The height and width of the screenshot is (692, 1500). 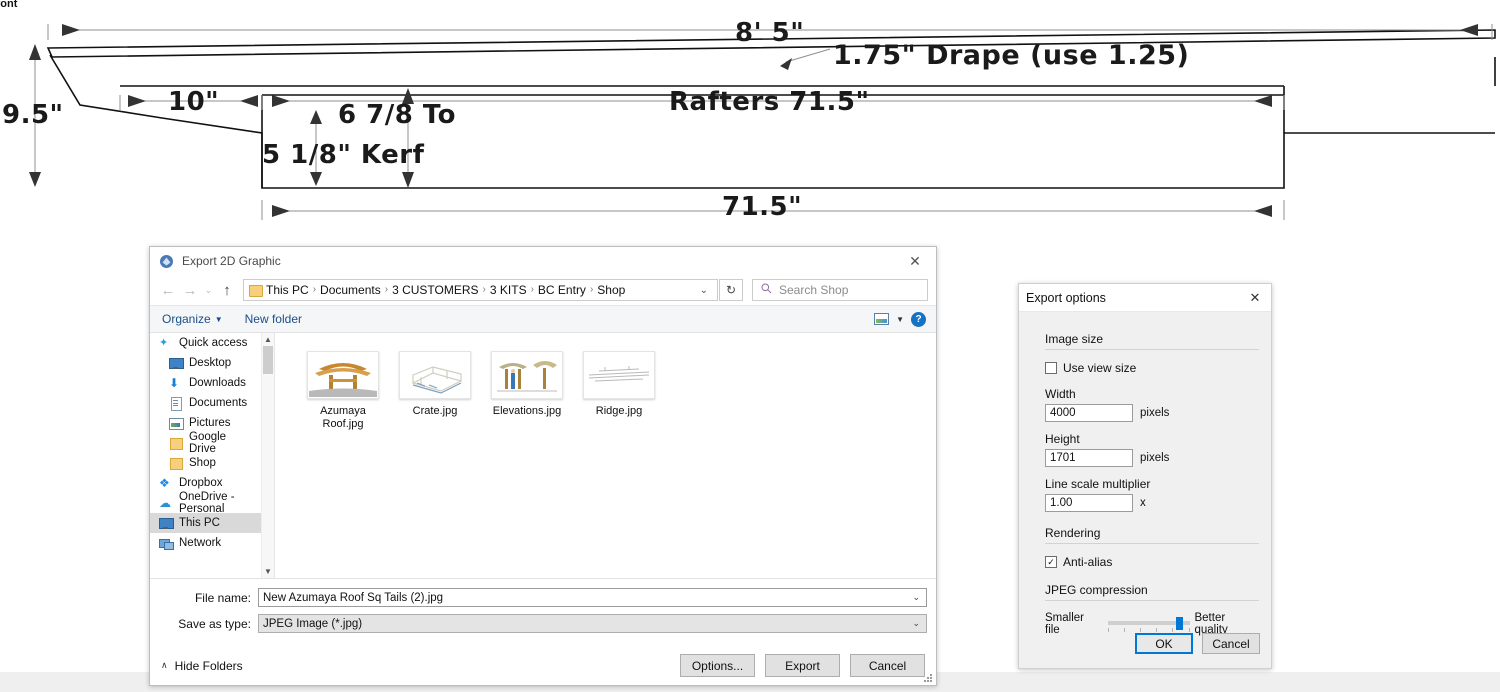 I want to click on scroll-down-icon: ▼, so click(x=268, y=571).